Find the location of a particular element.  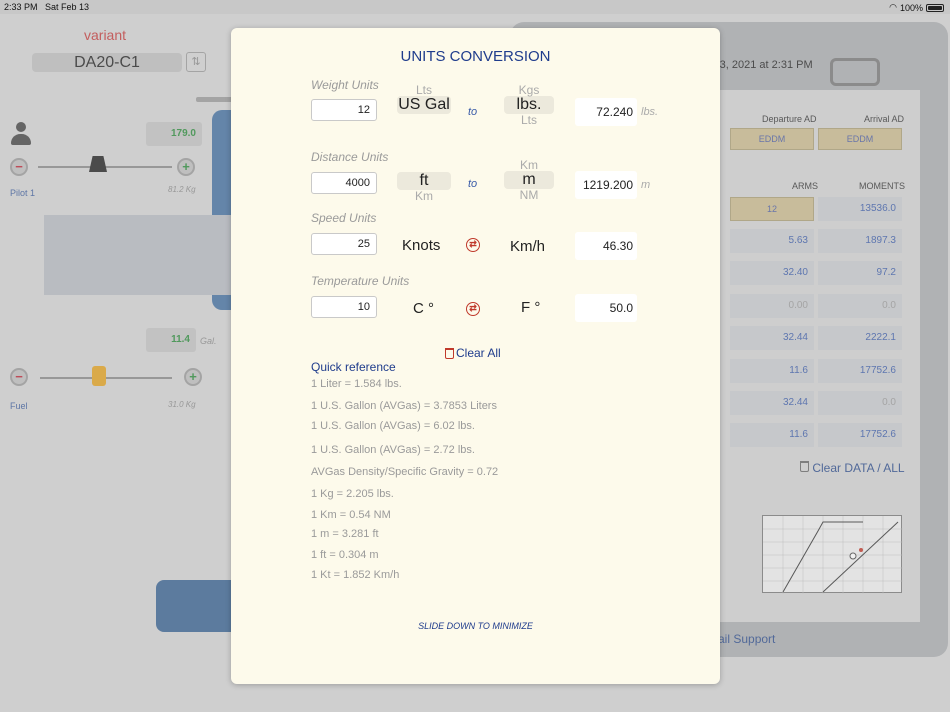

weight-from-selected: US Gal is located at coordinates (424, 105).